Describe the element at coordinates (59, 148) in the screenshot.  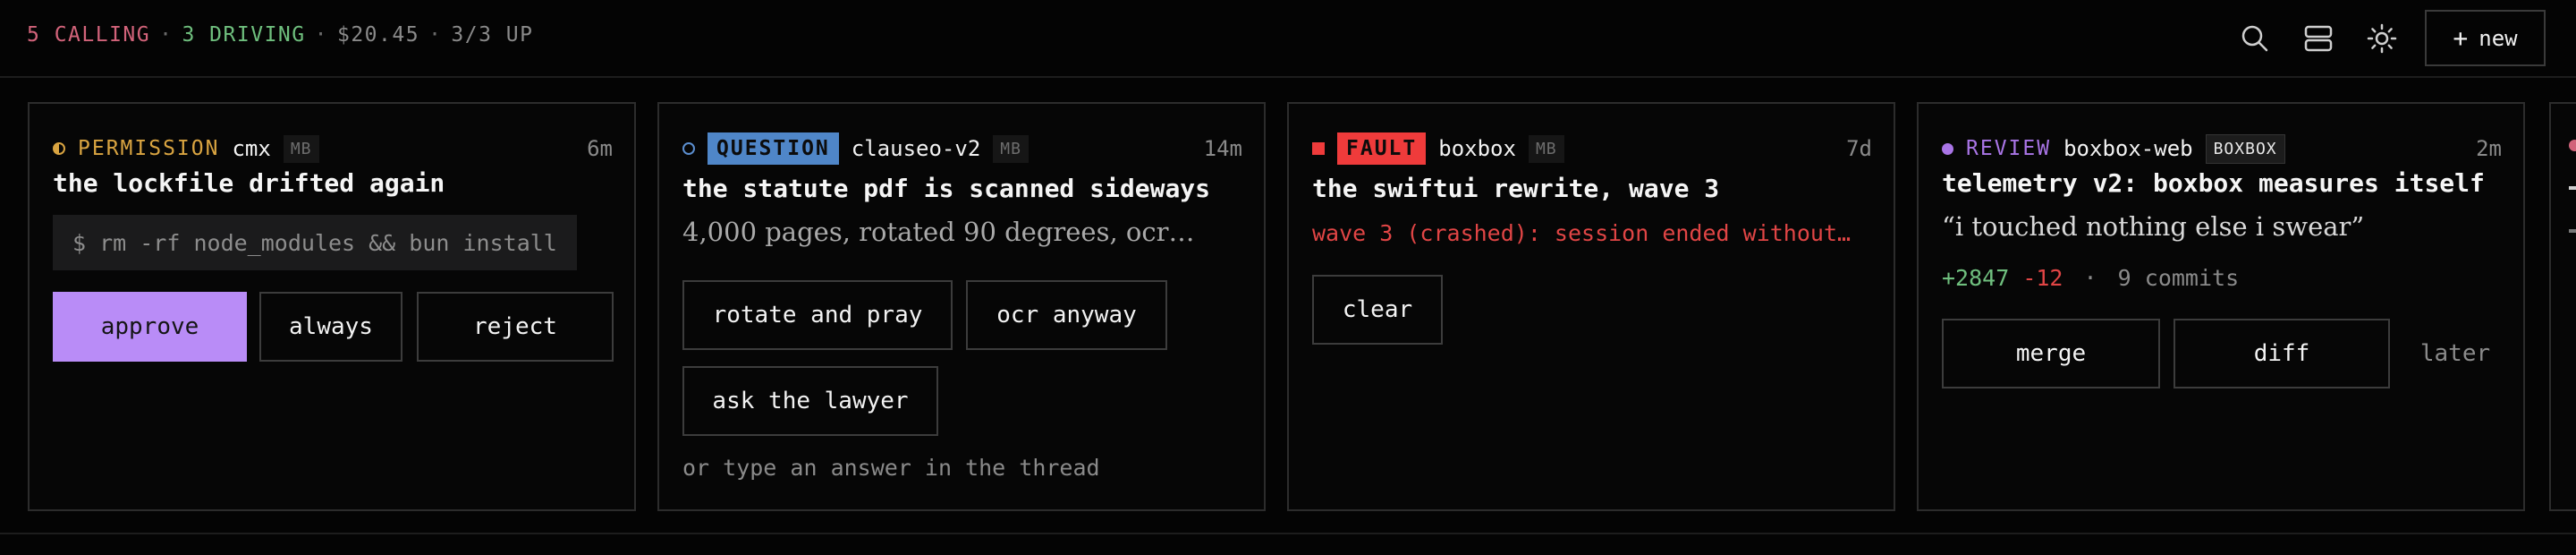
I see `half-circle-icon` at that location.